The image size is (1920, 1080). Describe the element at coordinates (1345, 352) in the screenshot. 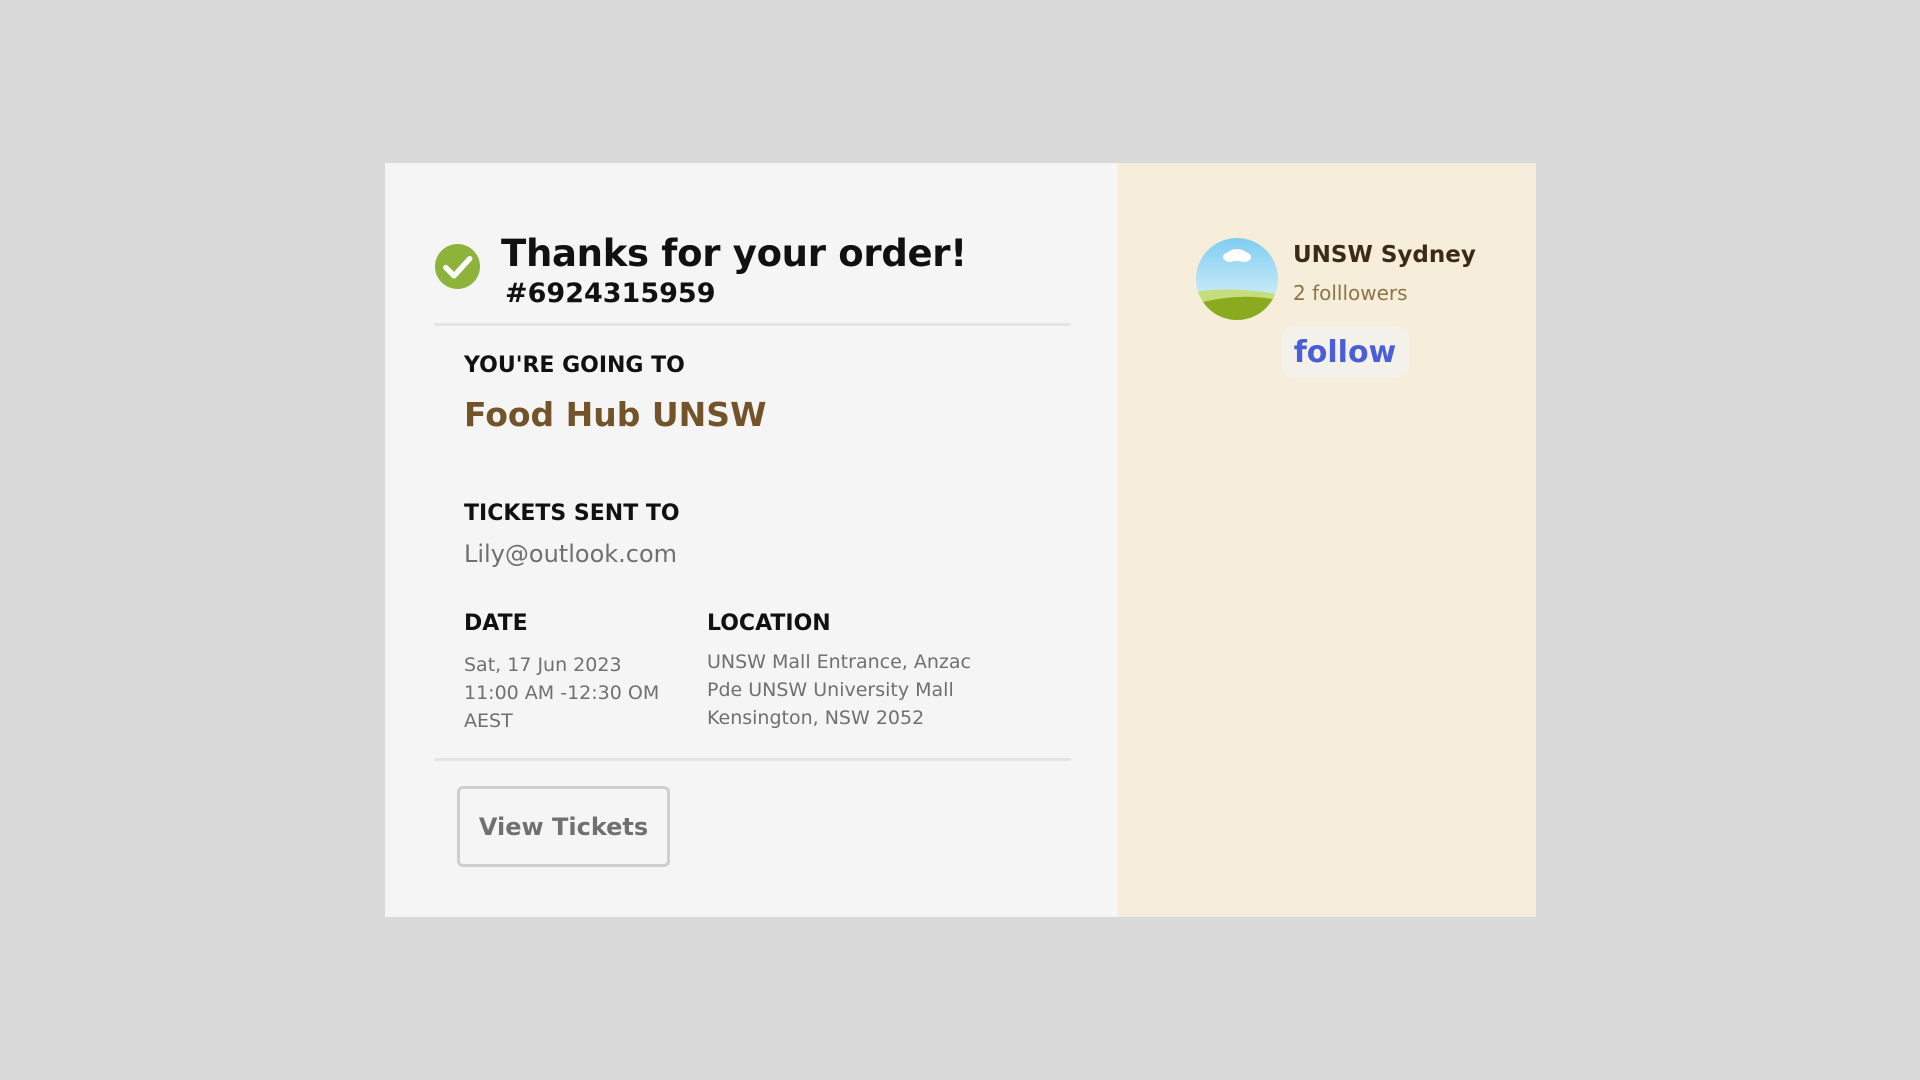

I see `follow-button: follow` at that location.